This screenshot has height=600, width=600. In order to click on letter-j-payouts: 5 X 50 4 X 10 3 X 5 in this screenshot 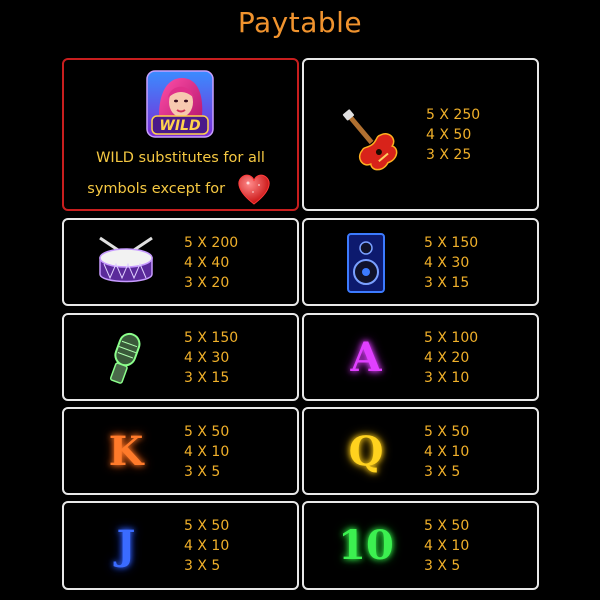, I will do `click(206, 546)`.